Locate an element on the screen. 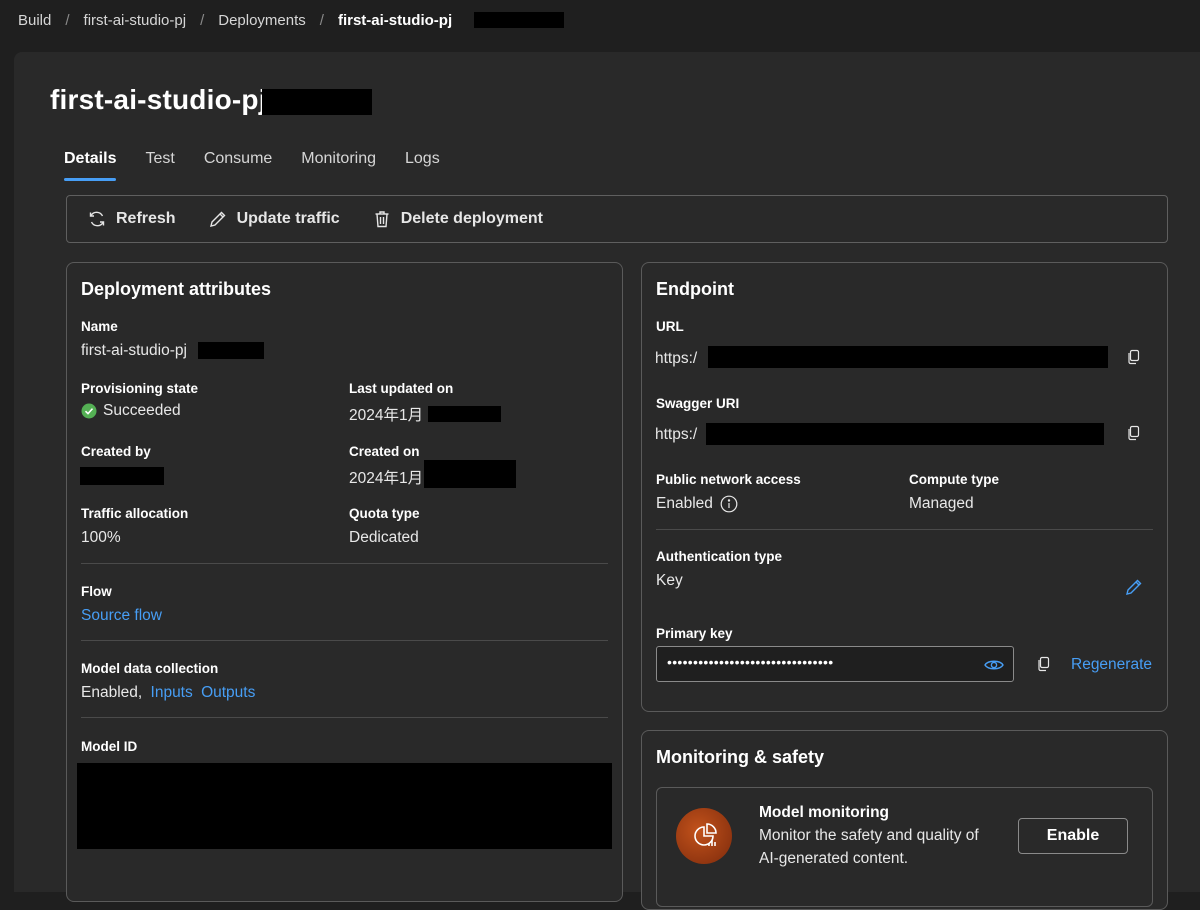 The image size is (1200, 910). url-label: URL is located at coordinates (670, 326).